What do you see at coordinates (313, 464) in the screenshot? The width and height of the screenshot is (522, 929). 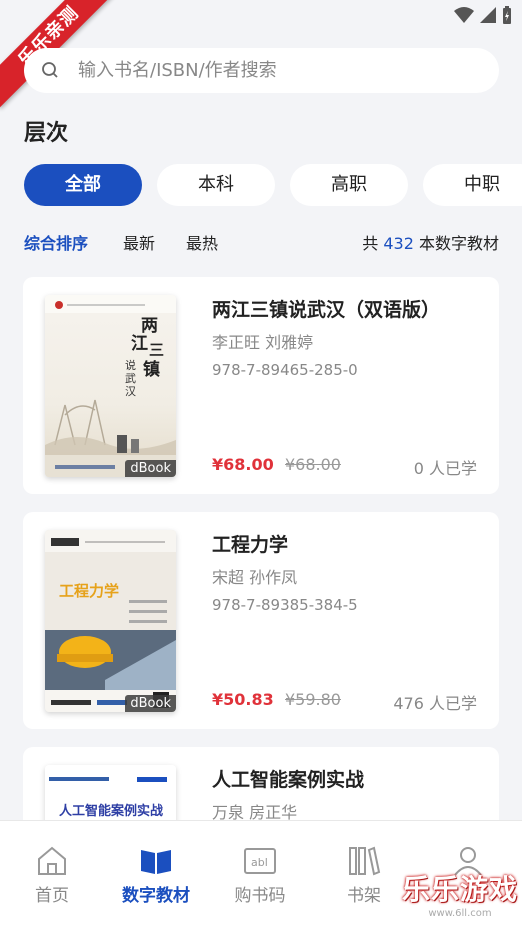 I see `book-original-price: ¥68.00` at bounding box center [313, 464].